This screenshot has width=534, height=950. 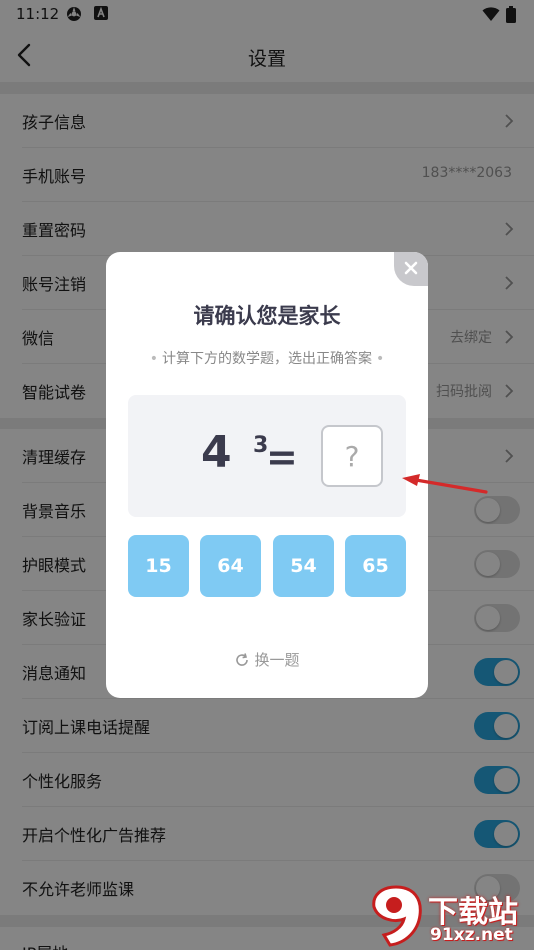 What do you see at coordinates (282, 457) in the screenshot?
I see `equals-sign: =` at bounding box center [282, 457].